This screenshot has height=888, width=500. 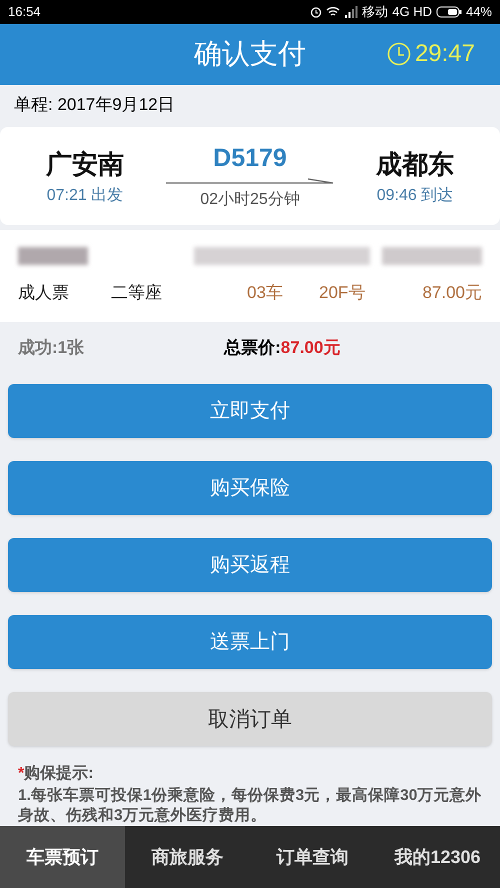 I want to click on network-text: 4G HD, so click(x=412, y=12).